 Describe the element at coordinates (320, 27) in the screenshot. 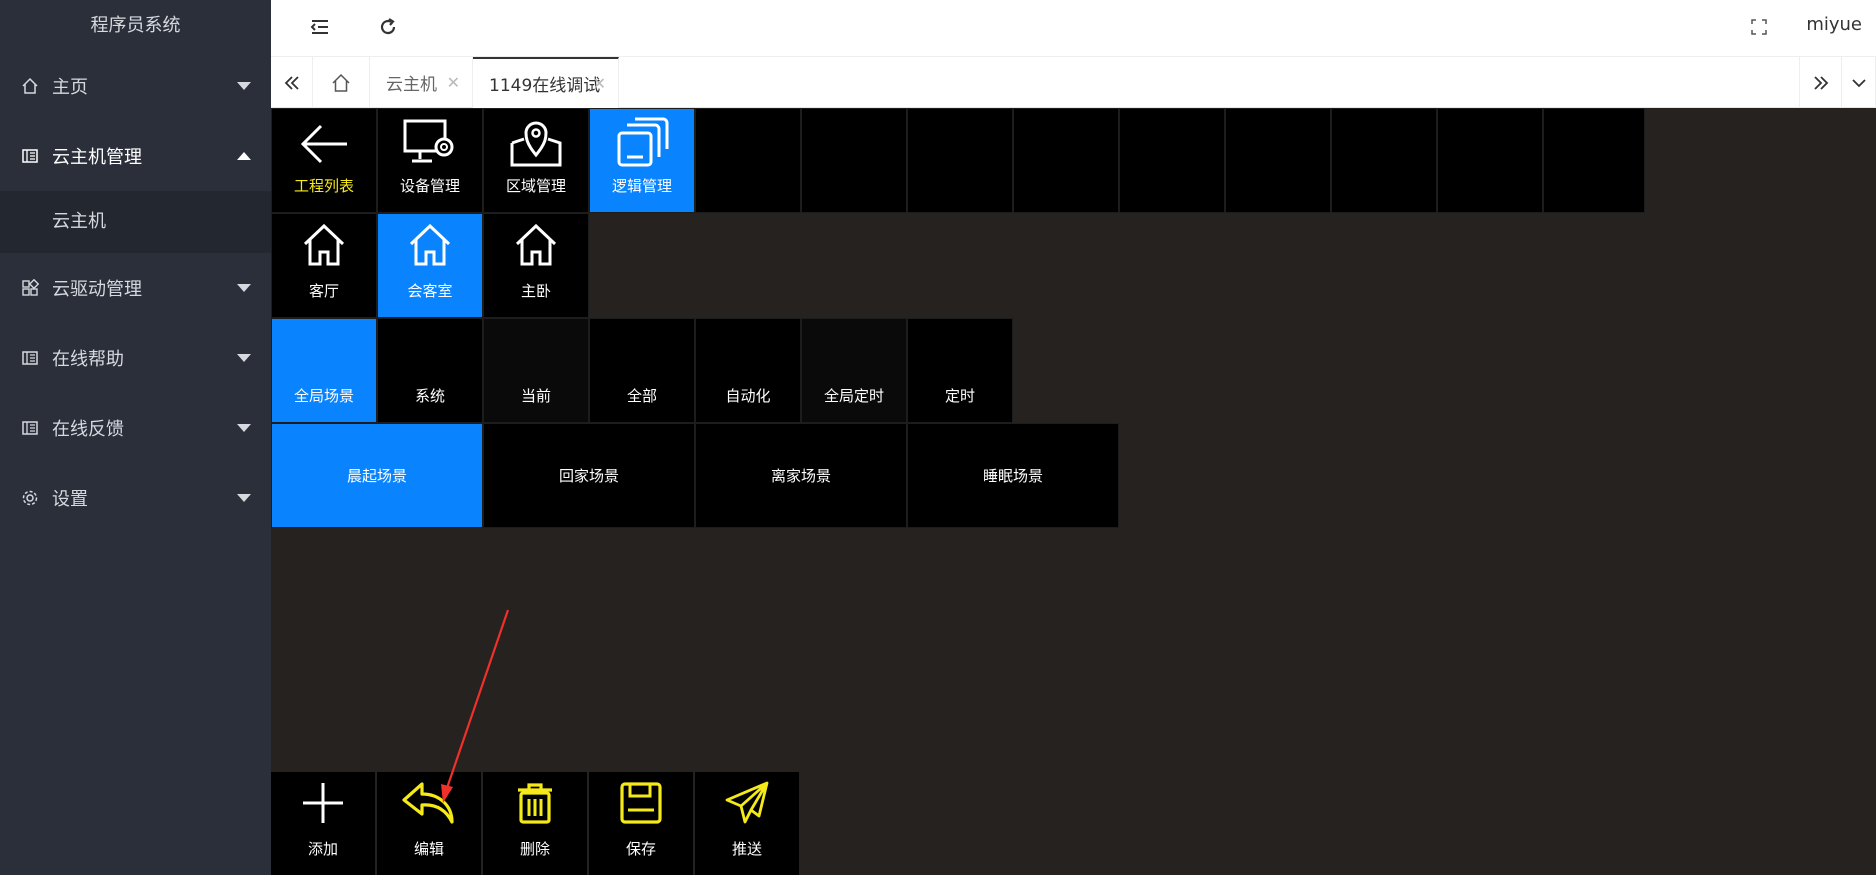

I see `menu-collapse-icon` at that location.